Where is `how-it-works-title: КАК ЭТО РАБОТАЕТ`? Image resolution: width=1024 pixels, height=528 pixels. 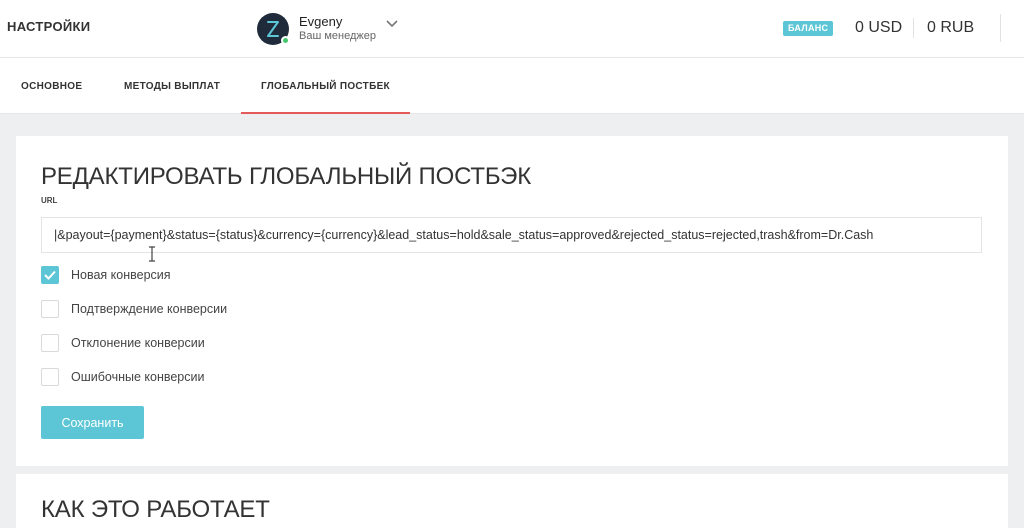 how-it-works-title: КАК ЭТО РАБОТАЕТ is located at coordinates (155, 509).